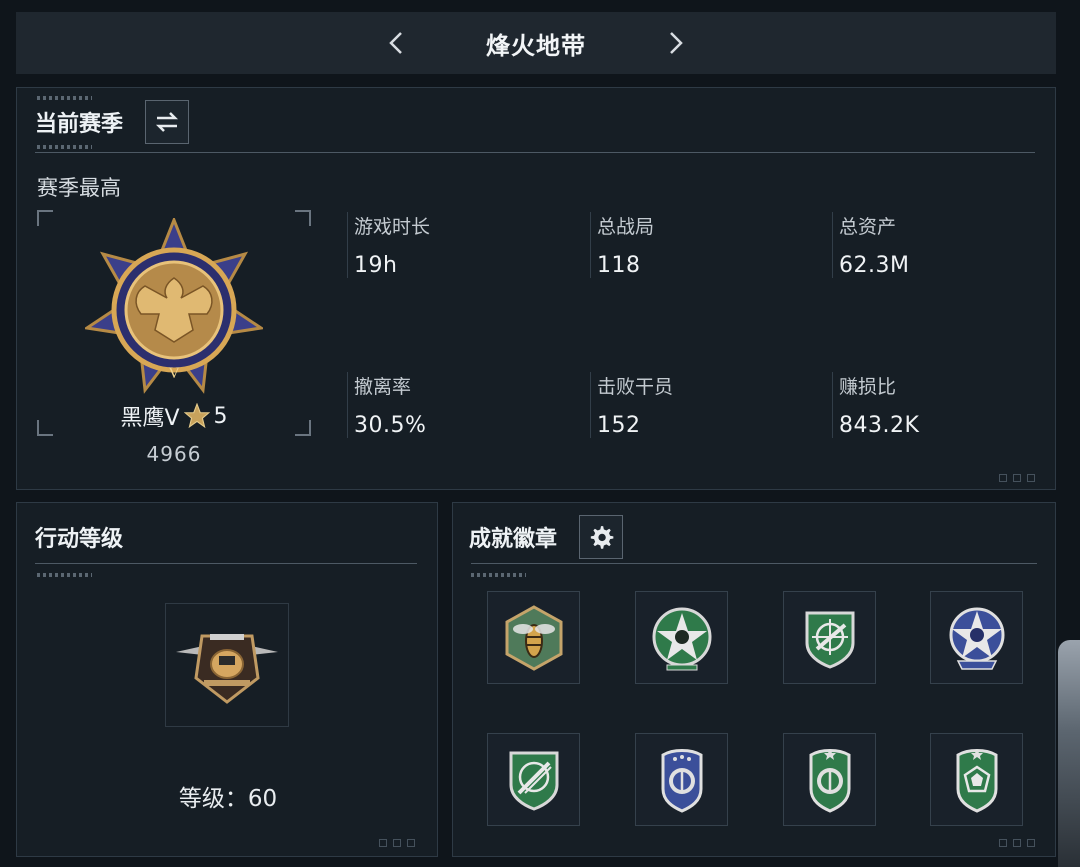 This screenshot has width=1080, height=867. What do you see at coordinates (150, 418) in the screenshot?
I see `rank-name: 黑鹰V` at bounding box center [150, 418].